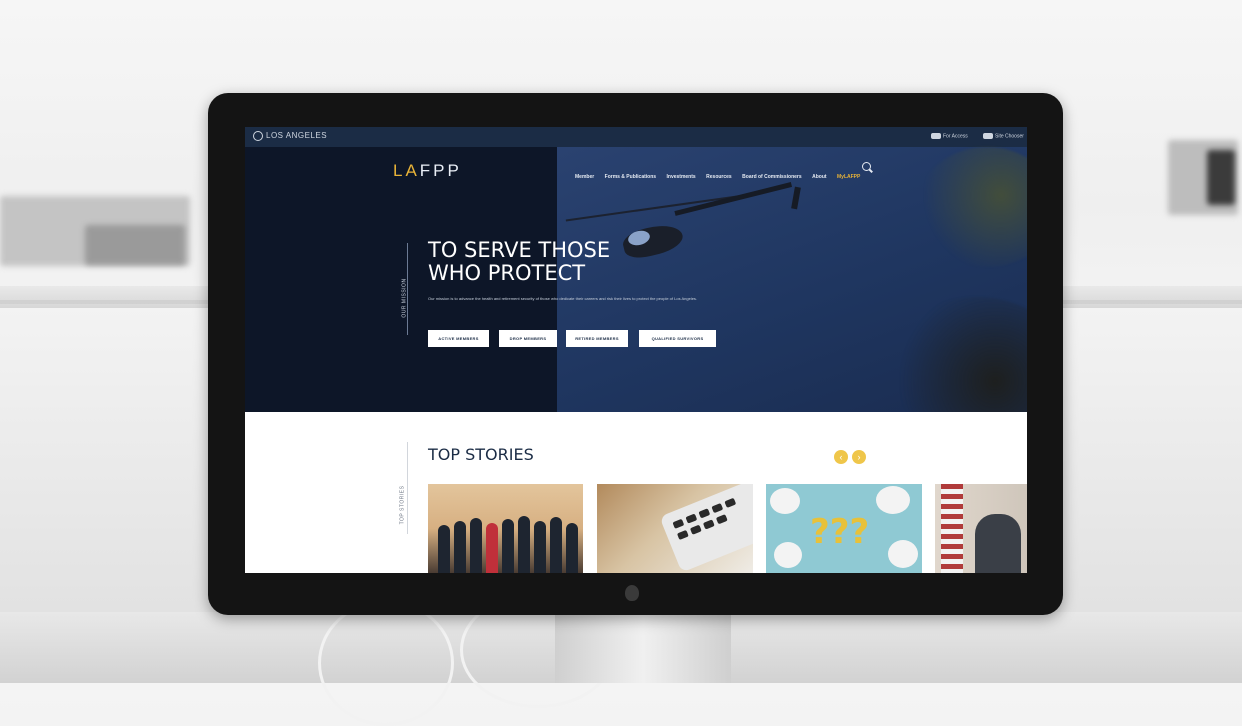 The width and height of the screenshot is (1242, 726). What do you see at coordinates (258, 136) in the screenshot?
I see `city-seal-icon` at bounding box center [258, 136].